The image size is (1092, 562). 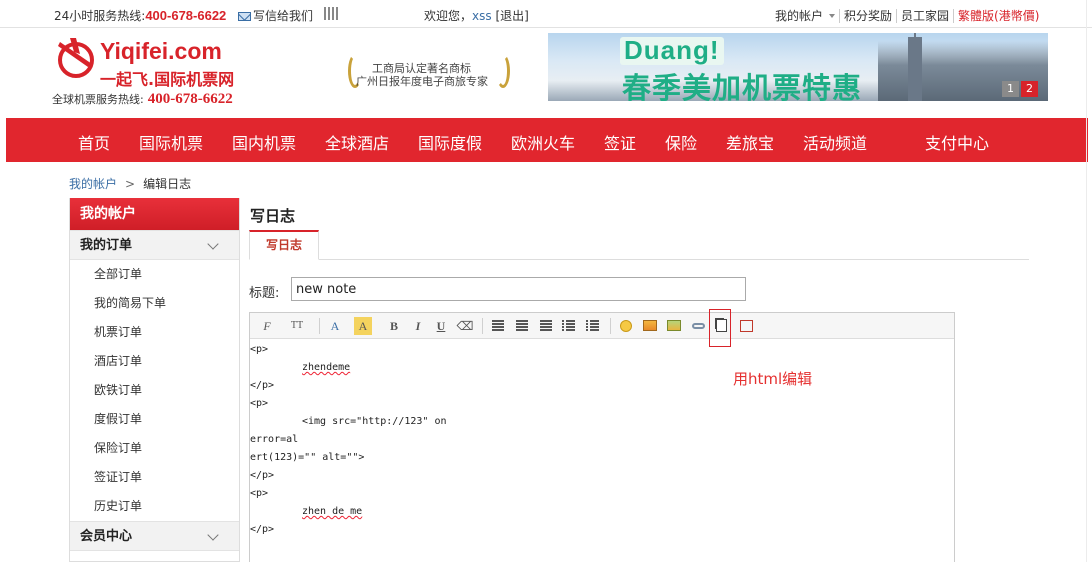 What do you see at coordinates (672, 50) in the screenshot?
I see `banner-headline: Duang!` at bounding box center [672, 50].